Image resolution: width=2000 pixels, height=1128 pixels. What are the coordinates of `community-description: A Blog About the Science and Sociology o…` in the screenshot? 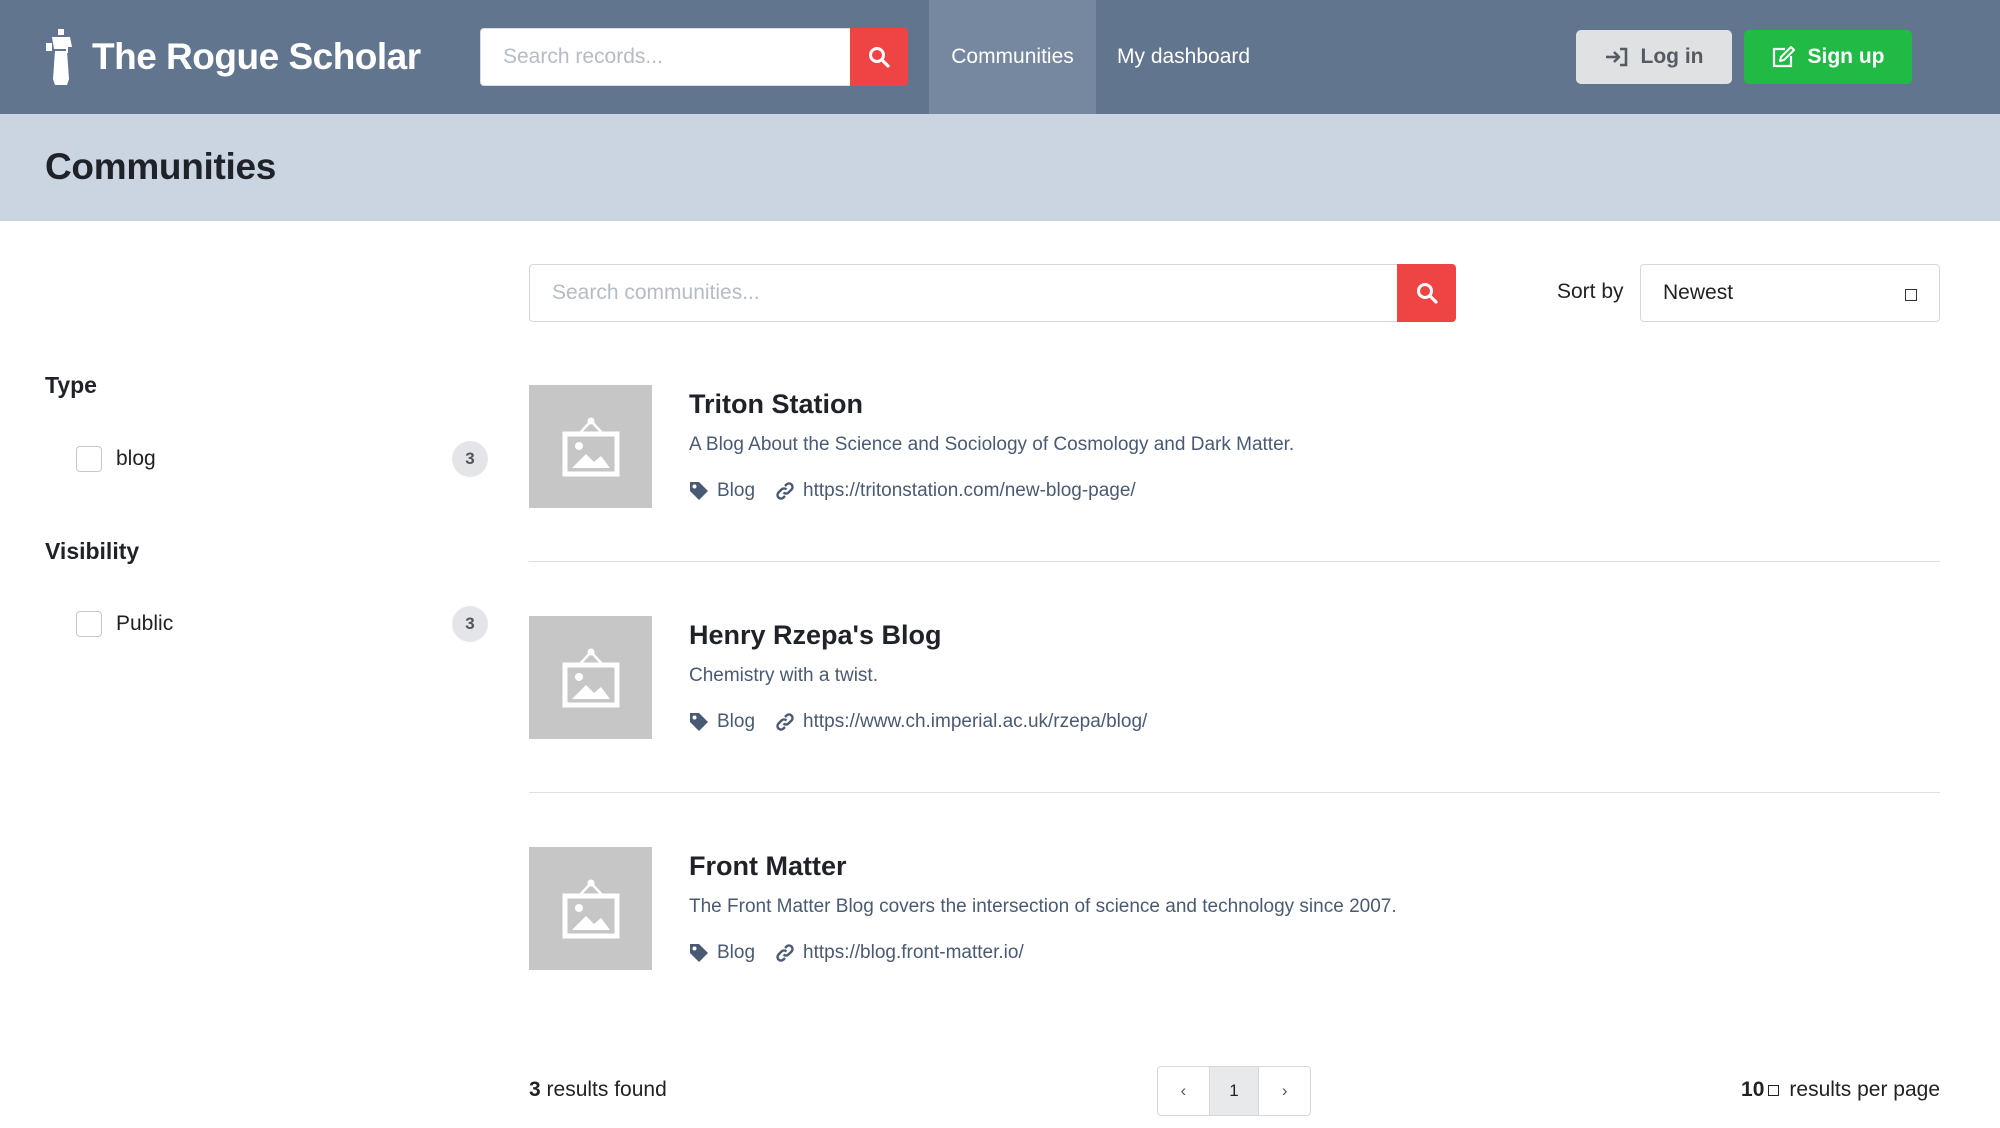 It's located at (992, 444).